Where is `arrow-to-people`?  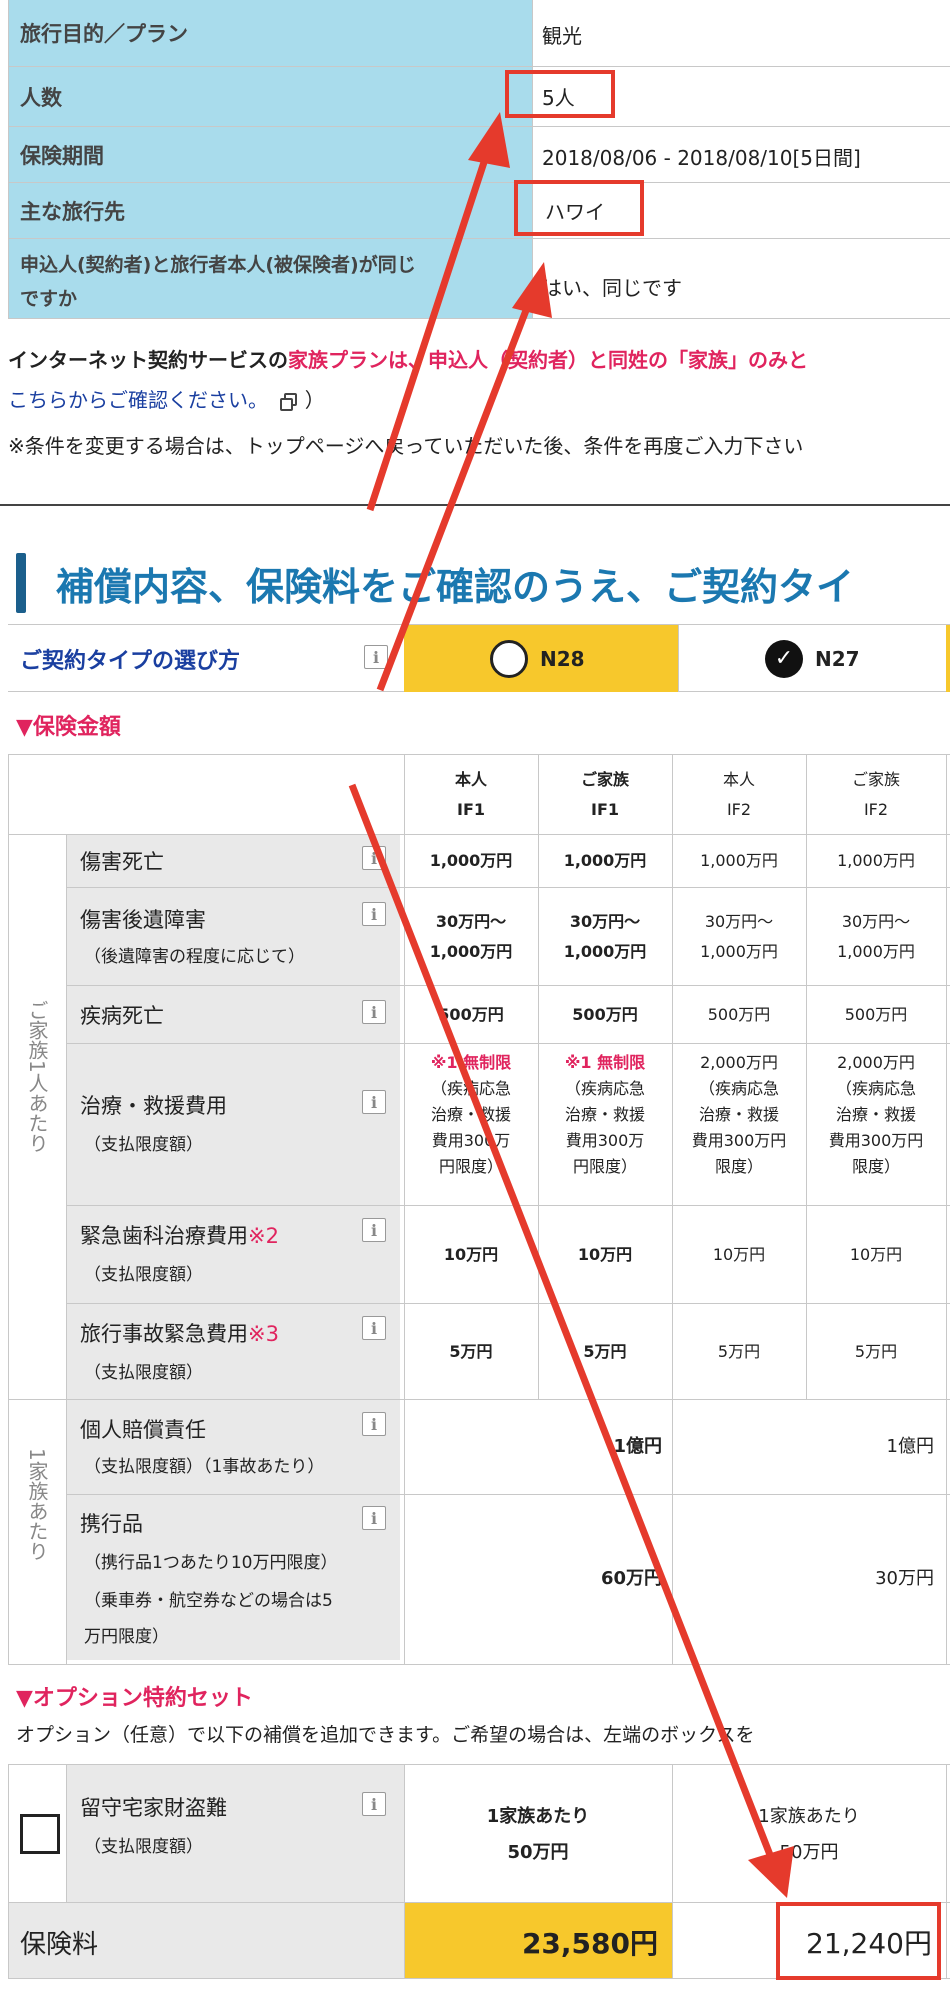 arrow-to-people is located at coordinates (438, 312).